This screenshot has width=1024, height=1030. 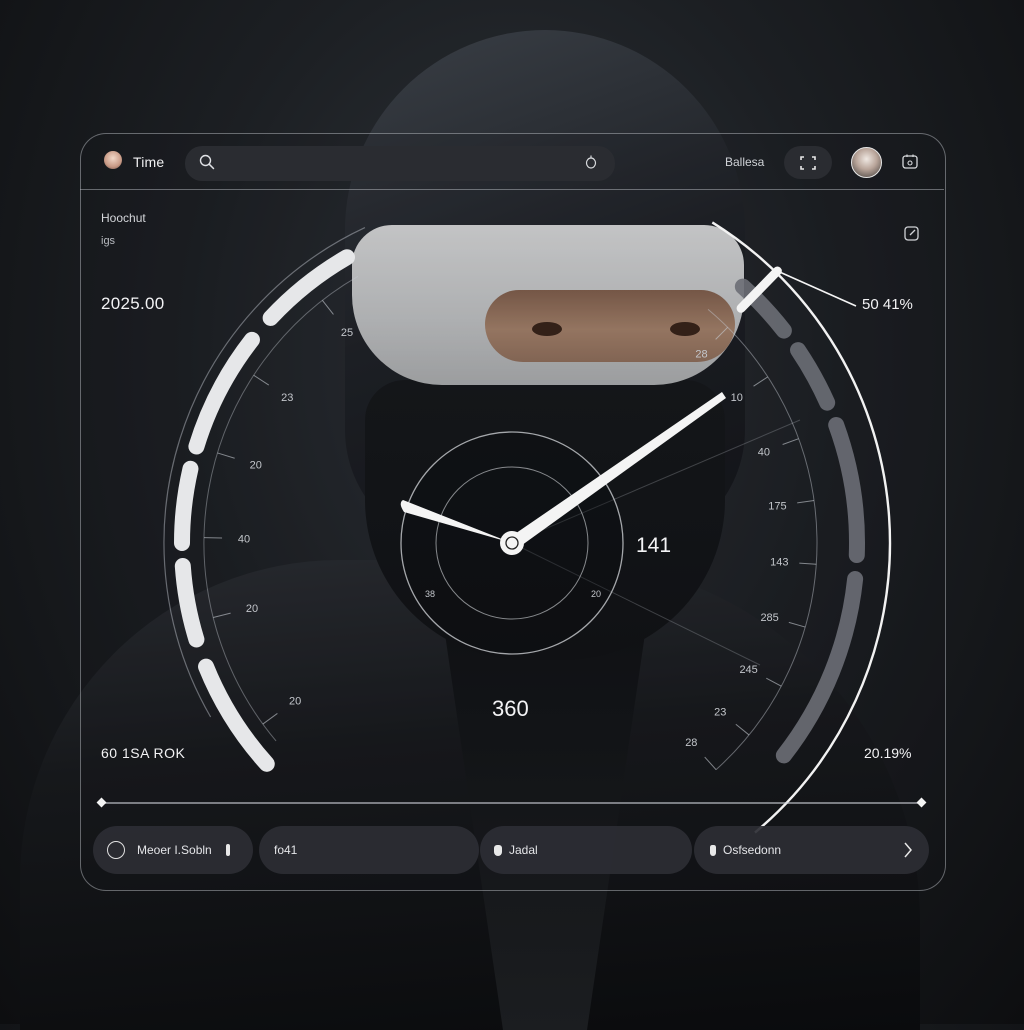 I want to click on tab-3-label: Jadal, so click(x=523, y=850).